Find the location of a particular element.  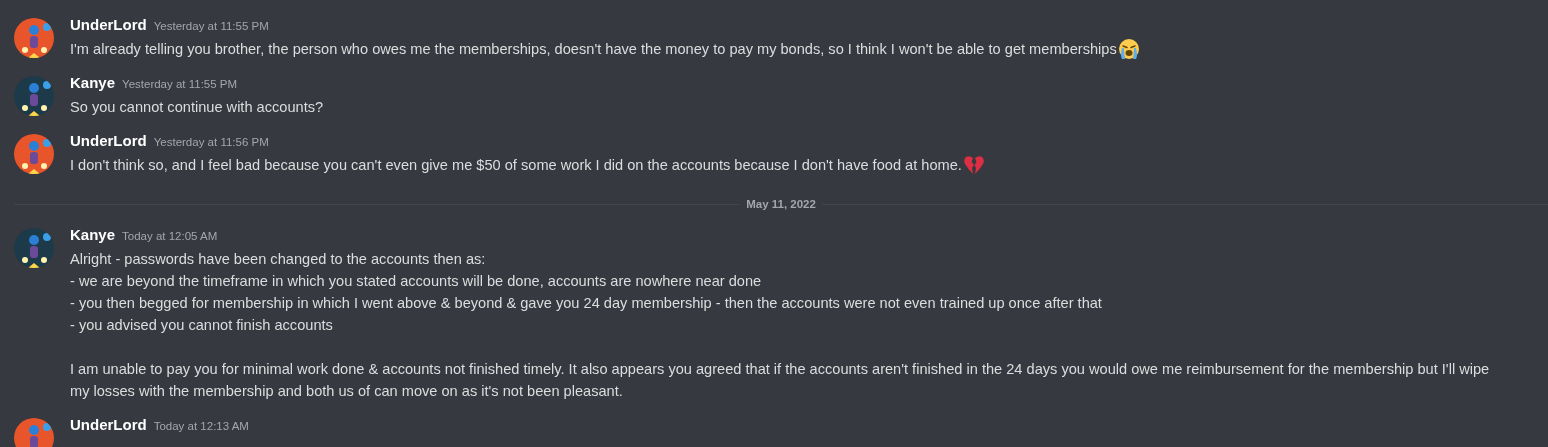

timestamp: Today at 12:13 AM is located at coordinates (201, 426).